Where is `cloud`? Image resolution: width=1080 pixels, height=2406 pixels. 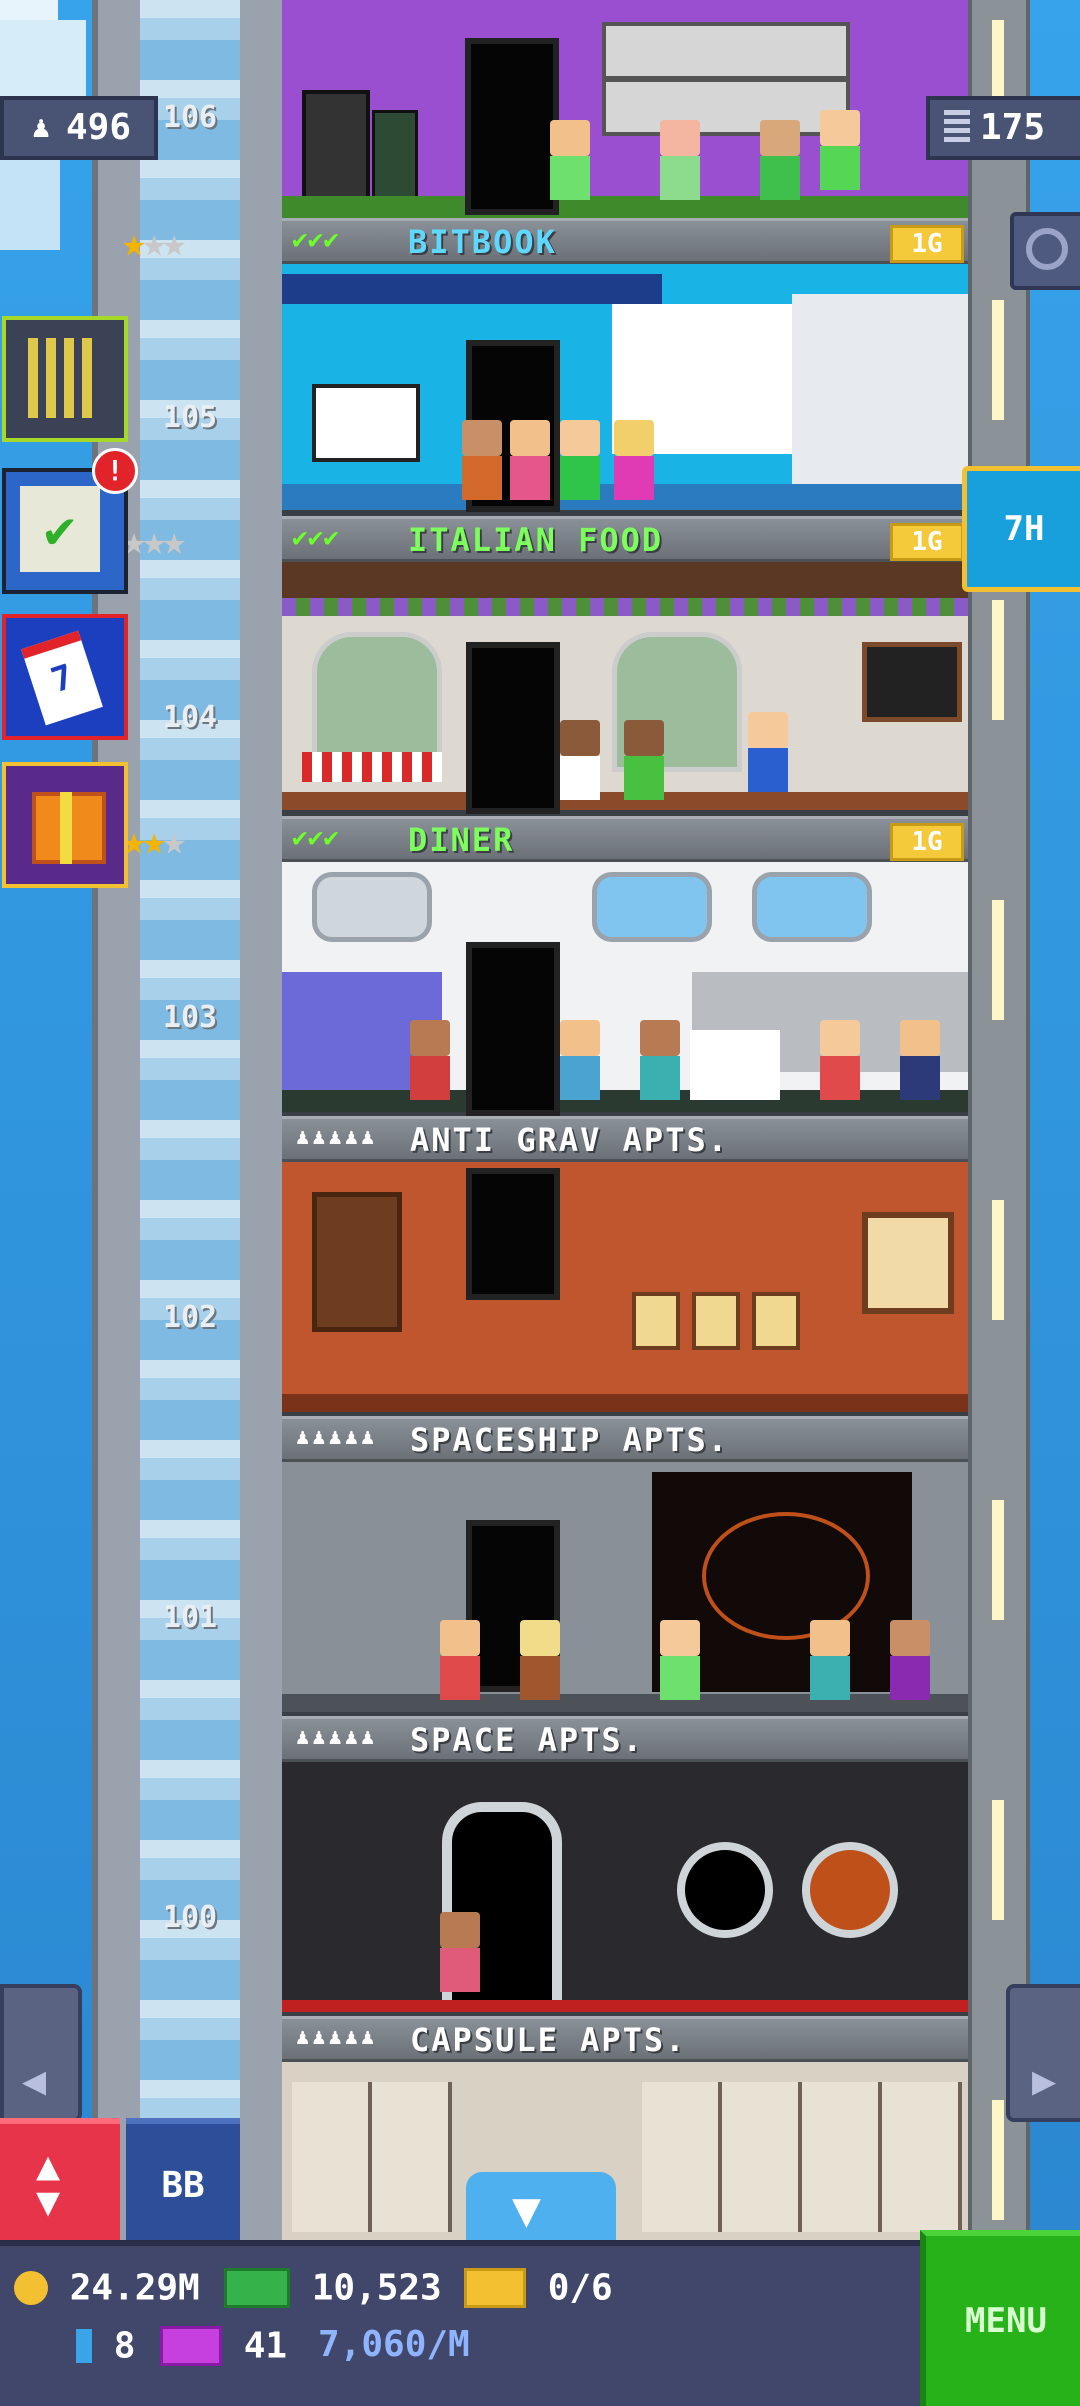 cloud is located at coordinates (29, 10).